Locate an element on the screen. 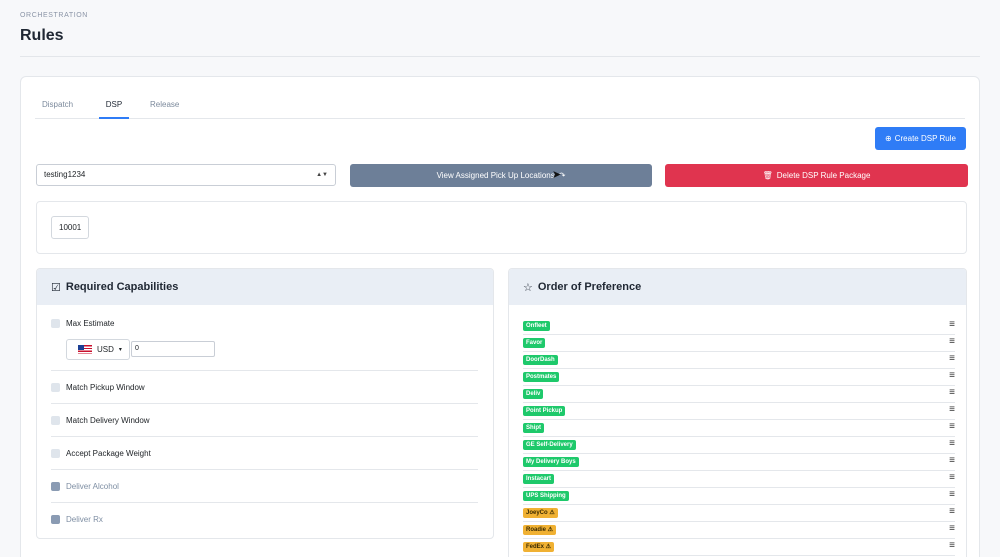  zip-code-card: 10001 is located at coordinates (501, 227).